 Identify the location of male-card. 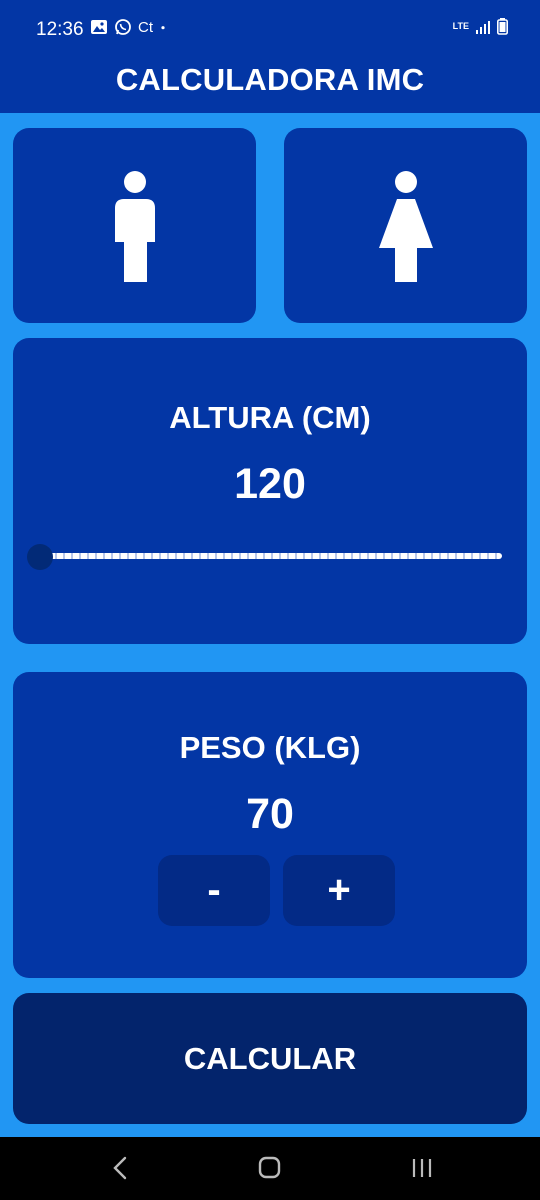
(134, 225).